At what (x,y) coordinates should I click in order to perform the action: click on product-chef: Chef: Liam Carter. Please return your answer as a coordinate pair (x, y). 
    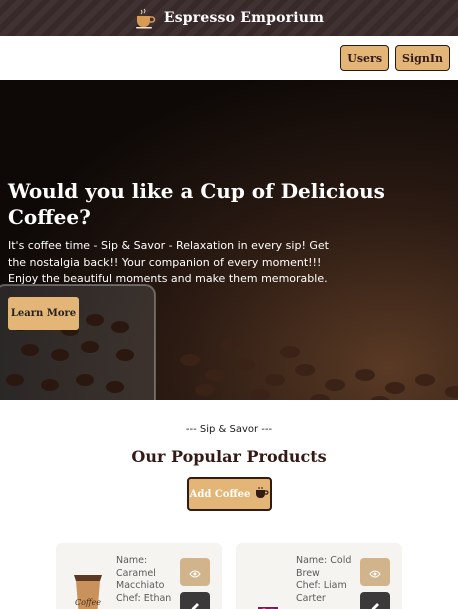
    Looking at the image, I should click on (321, 592).